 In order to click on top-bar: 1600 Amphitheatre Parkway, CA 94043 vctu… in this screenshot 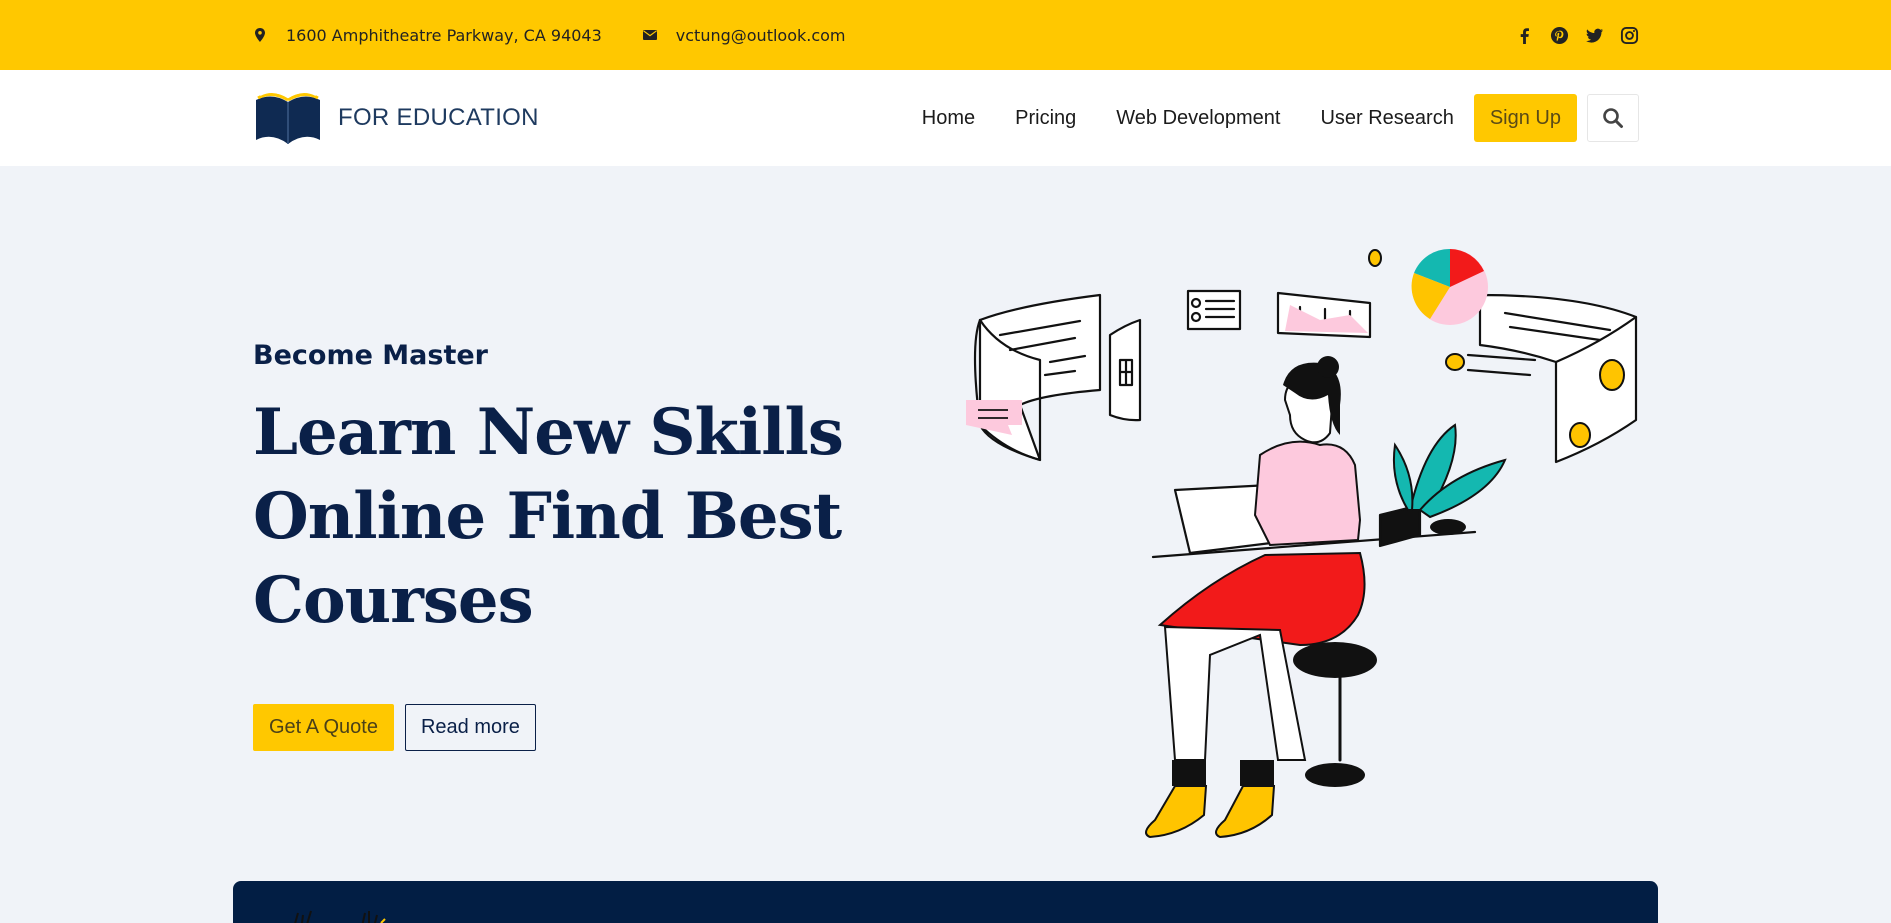, I will do `click(945, 35)`.